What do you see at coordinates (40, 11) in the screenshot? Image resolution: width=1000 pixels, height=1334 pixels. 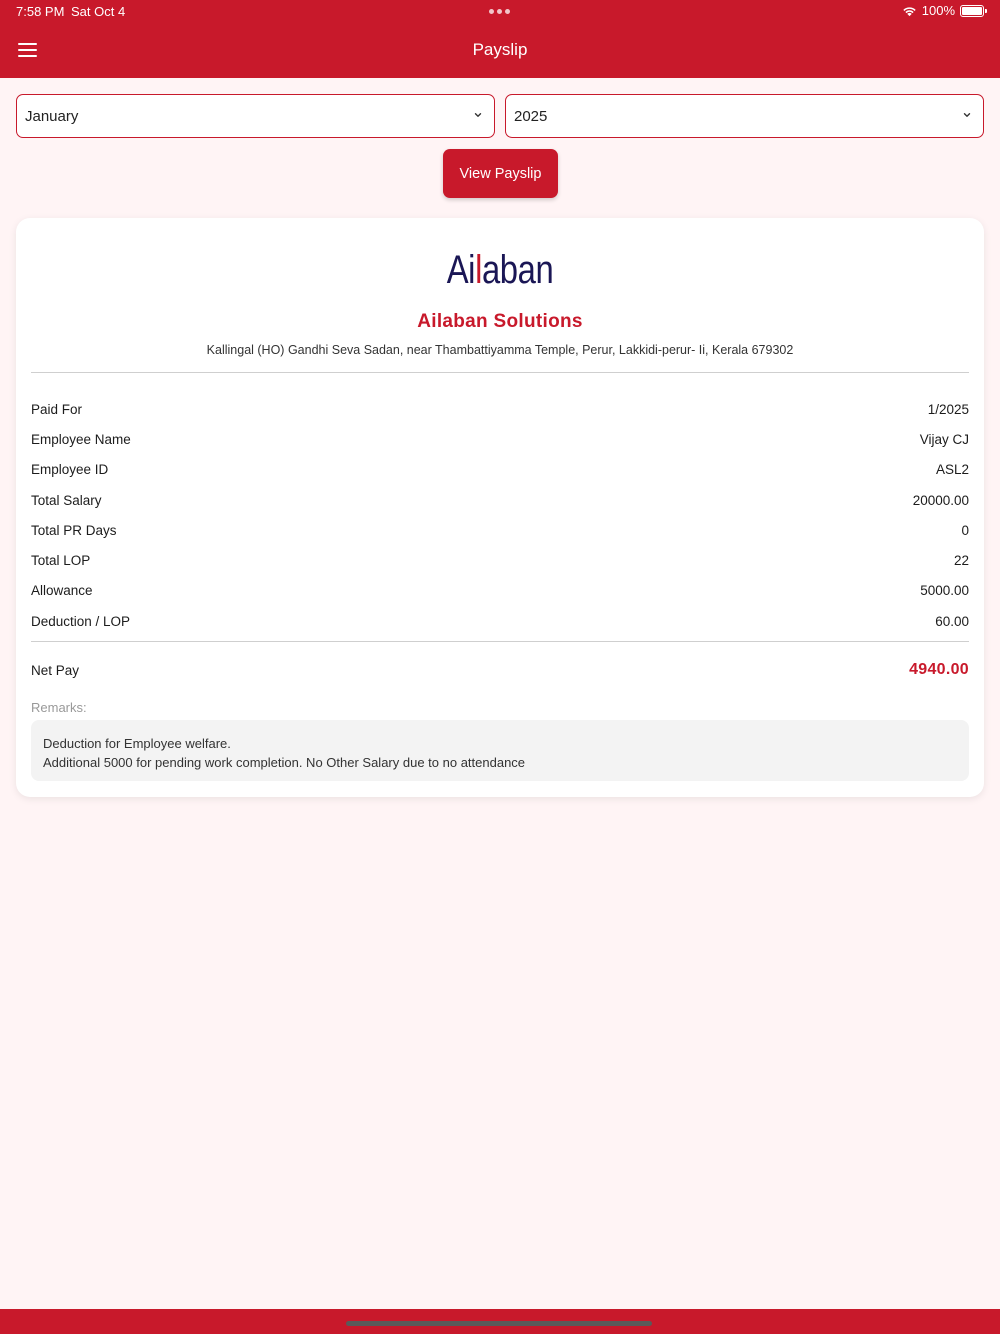 I see `status-time: 7:58 PM` at bounding box center [40, 11].